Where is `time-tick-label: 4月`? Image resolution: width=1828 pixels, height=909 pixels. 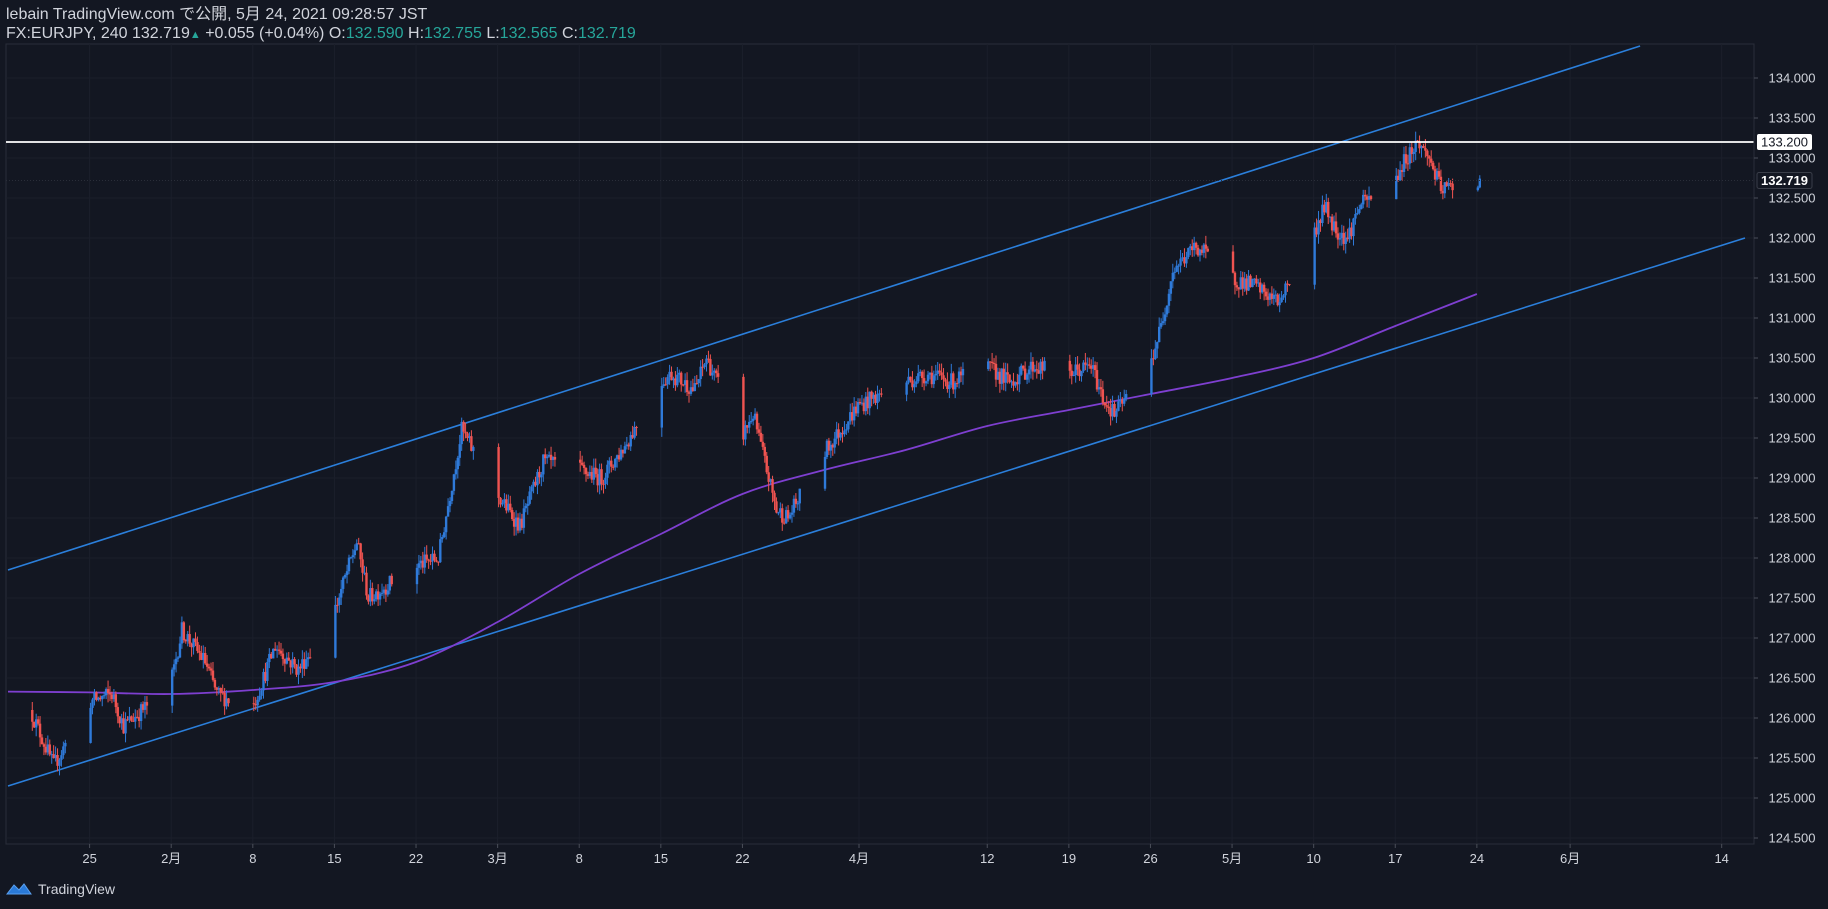 time-tick-label: 4月 is located at coordinates (859, 858).